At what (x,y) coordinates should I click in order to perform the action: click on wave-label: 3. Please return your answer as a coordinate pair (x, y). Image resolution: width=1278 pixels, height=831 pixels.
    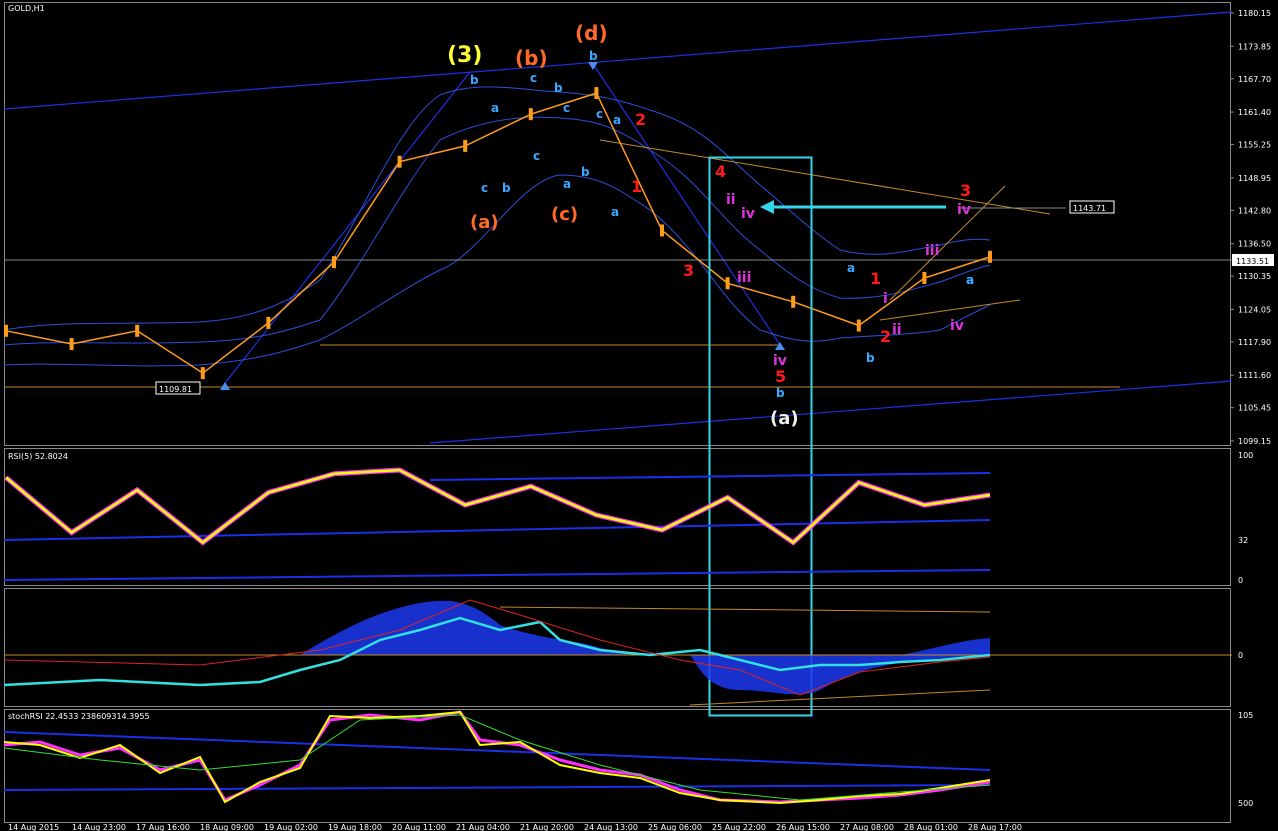
    Looking at the image, I should click on (688, 270).